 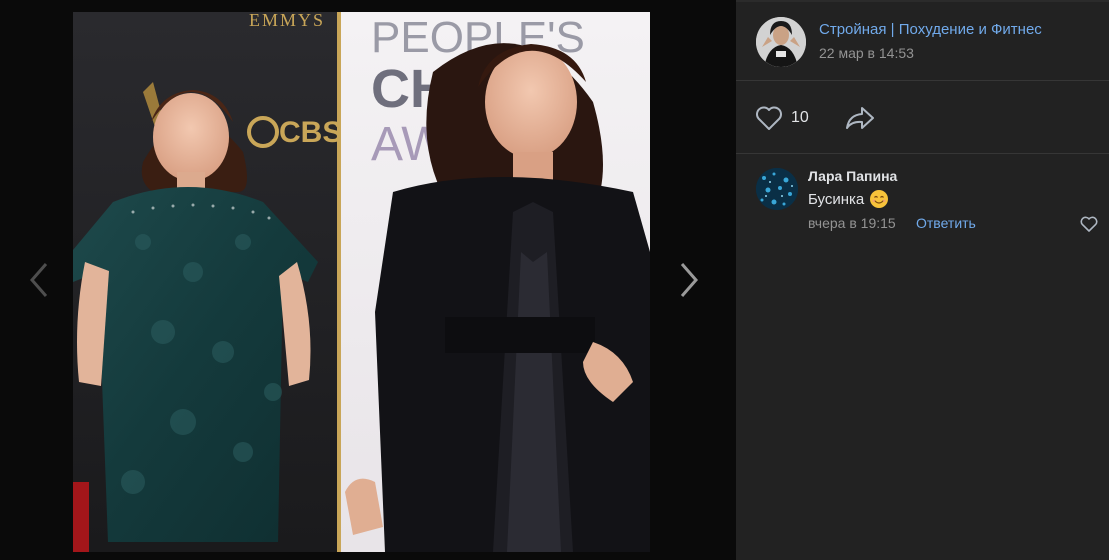 I want to click on like-button: 10, so click(x=782, y=118).